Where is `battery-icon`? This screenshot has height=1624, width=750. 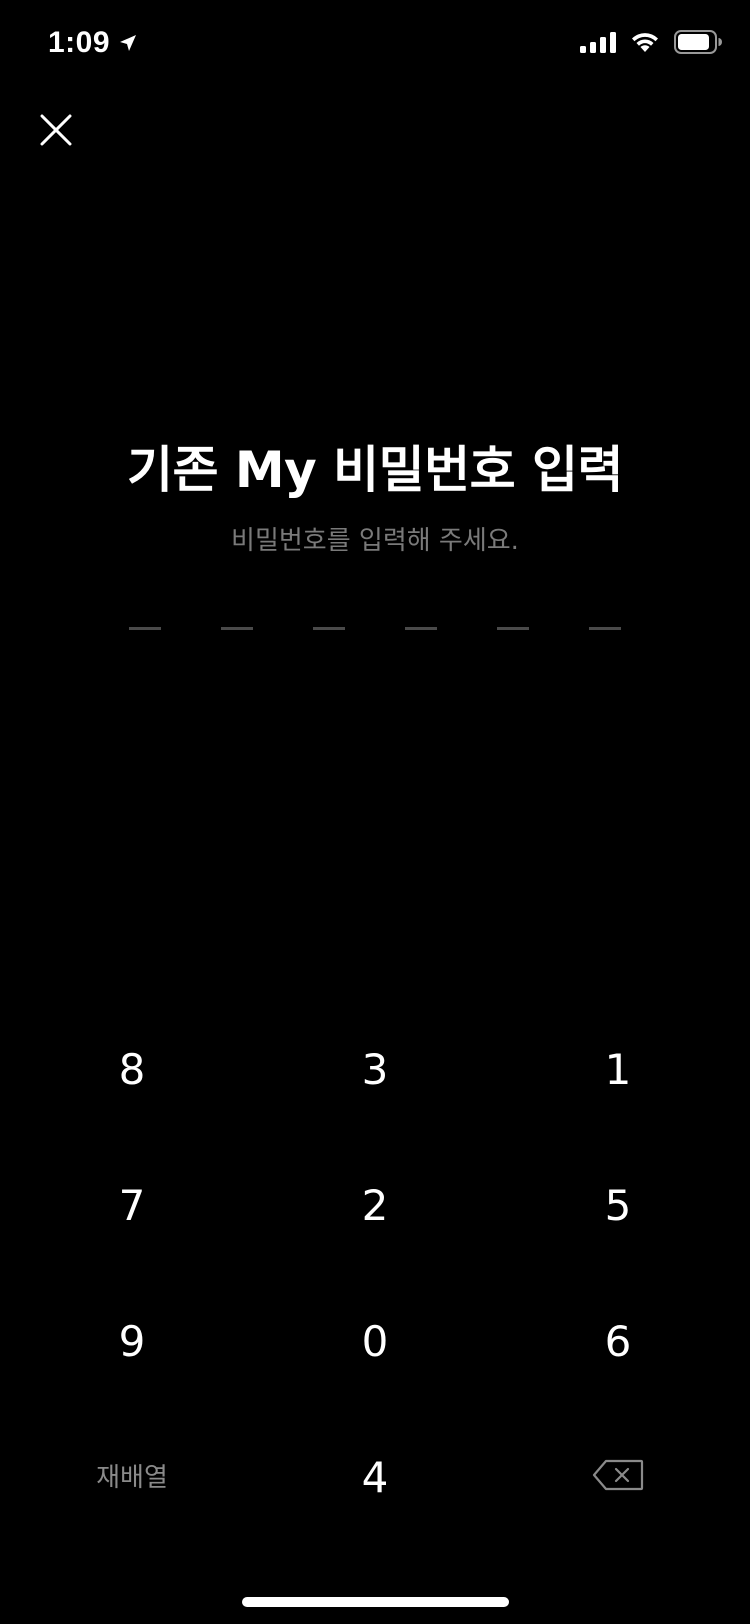
battery-icon is located at coordinates (698, 42).